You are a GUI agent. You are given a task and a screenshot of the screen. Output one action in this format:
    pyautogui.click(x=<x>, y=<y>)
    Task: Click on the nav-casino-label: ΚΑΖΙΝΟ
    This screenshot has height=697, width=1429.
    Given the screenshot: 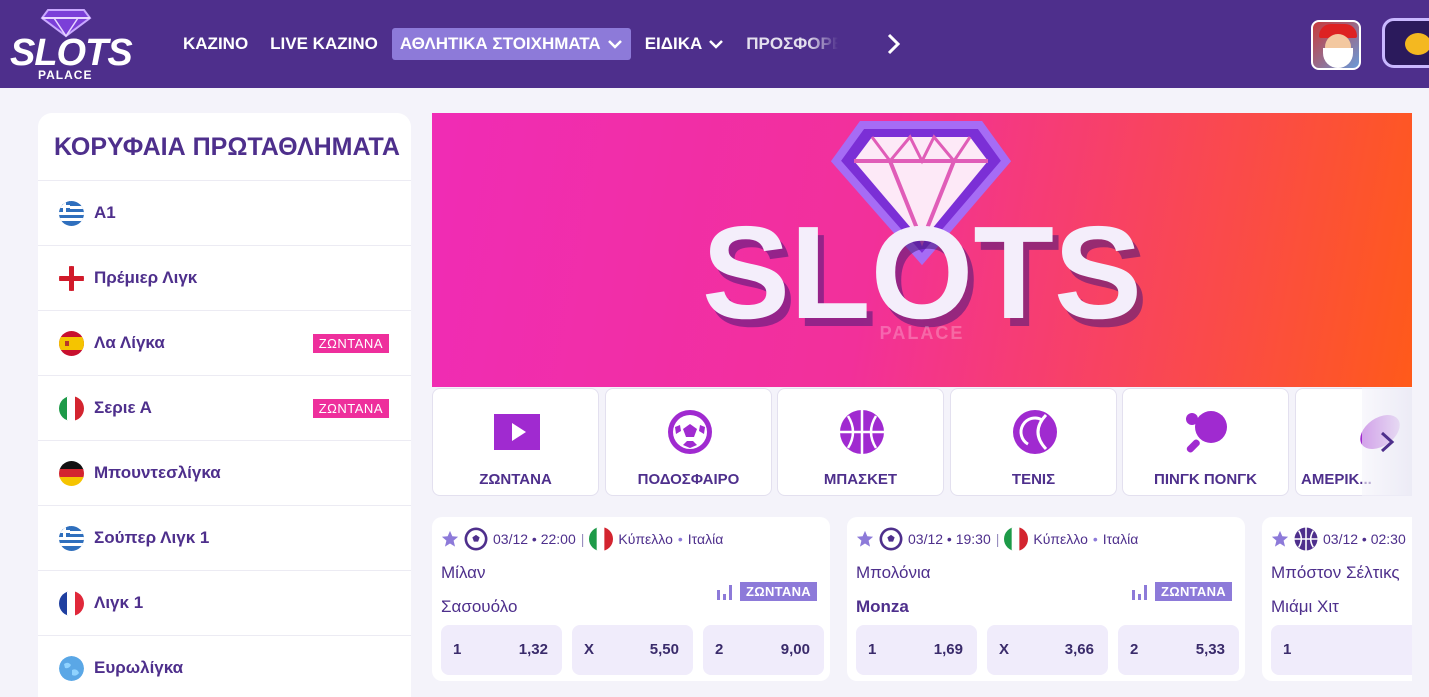 What is the action you would take?
    pyautogui.click(x=216, y=43)
    